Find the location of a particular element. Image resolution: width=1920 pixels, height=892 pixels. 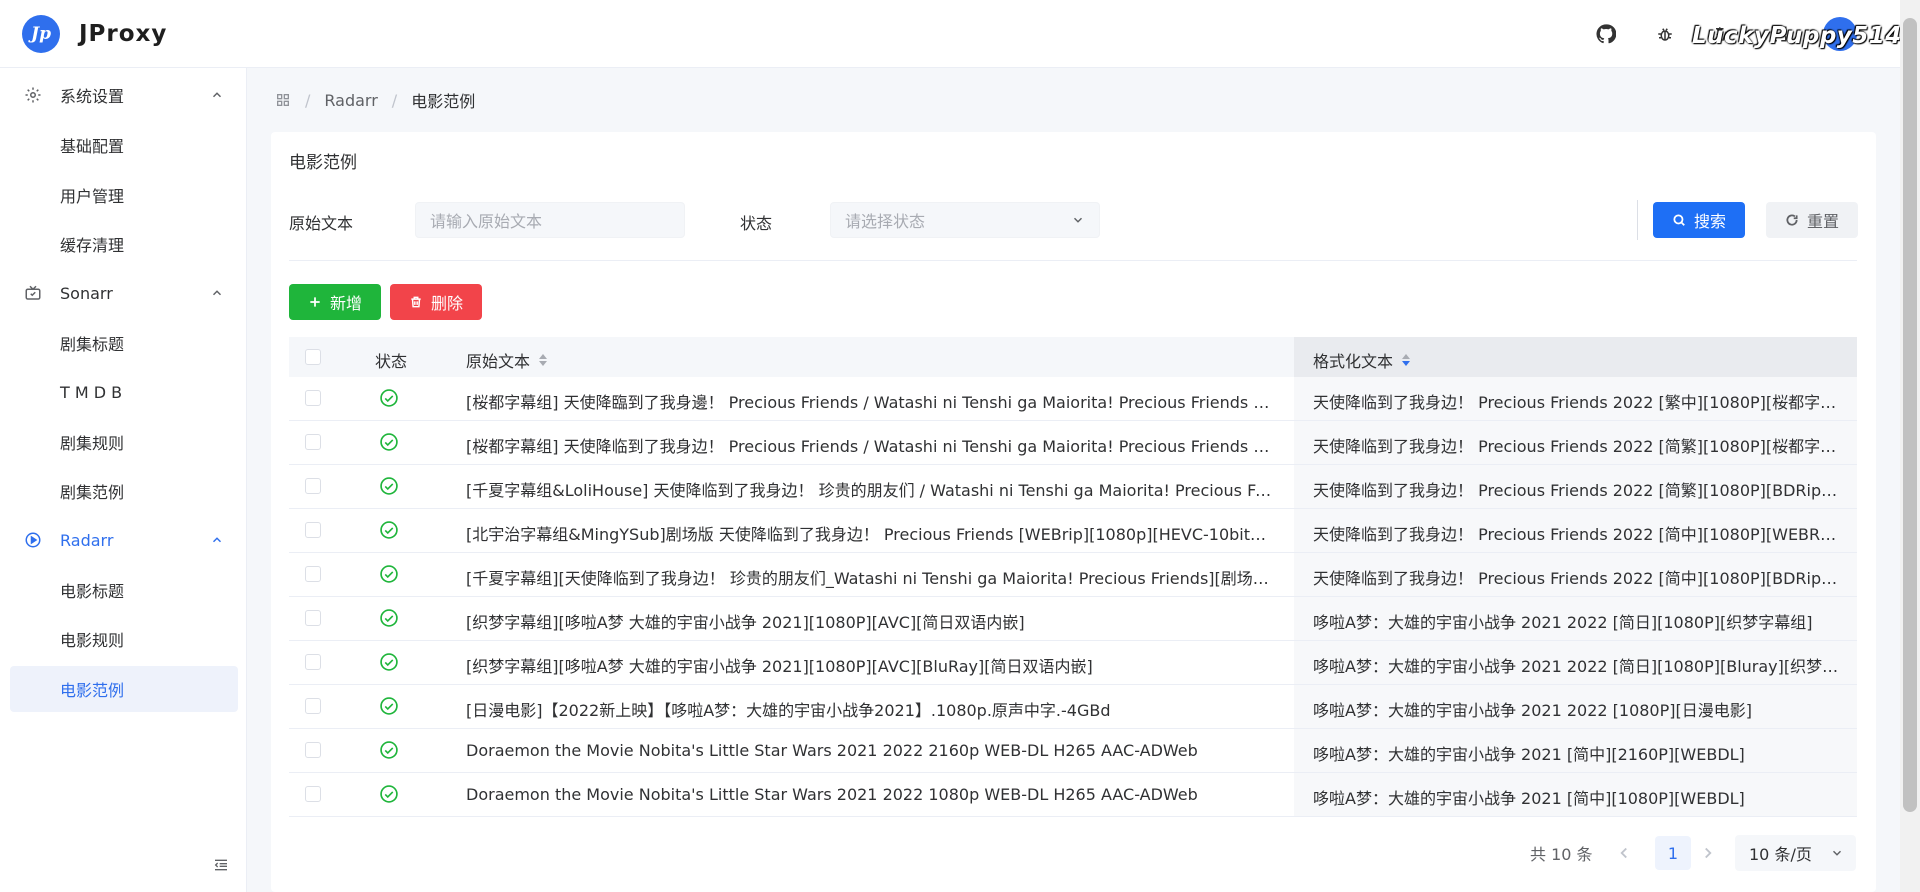

table-header: 状态 原始文本 格式化文本 is located at coordinates (1073, 357).